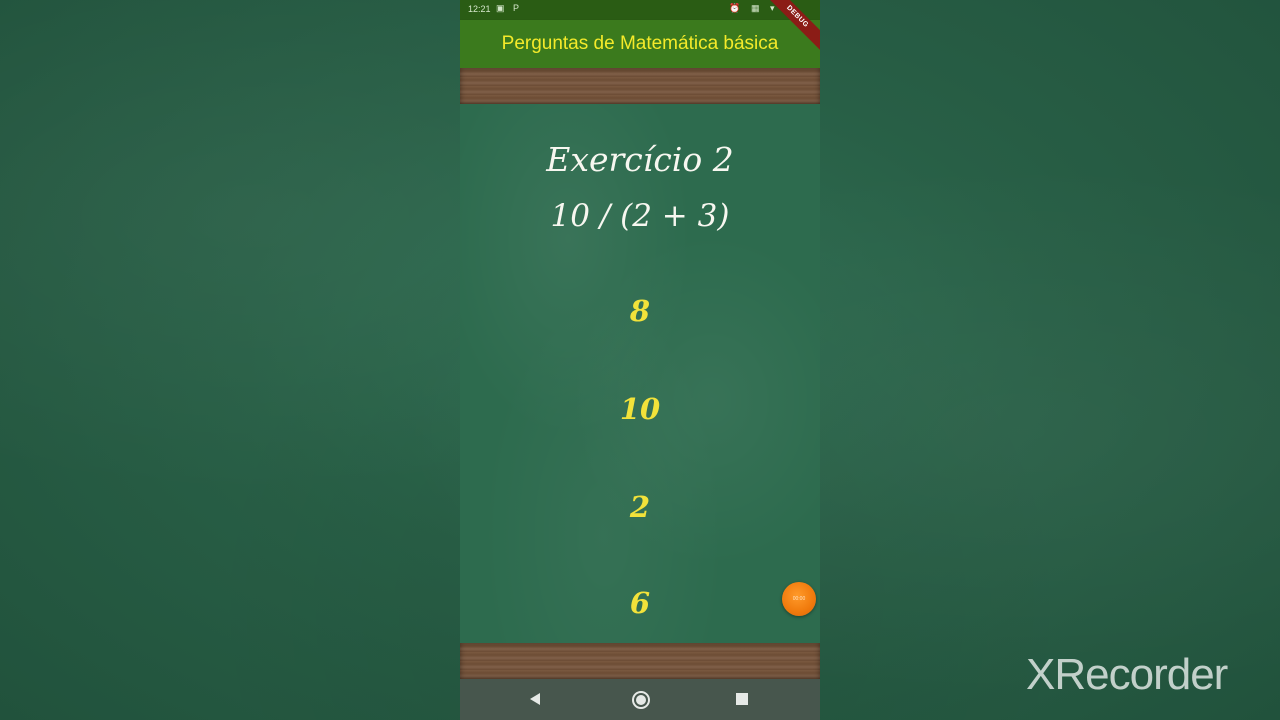  What do you see at coordinates (640, 10) in the screenshot?
I see `status-bar: 12:21 ▣ P ⏰ ▦ ▾ ▮` at bounding box center [640, 10].